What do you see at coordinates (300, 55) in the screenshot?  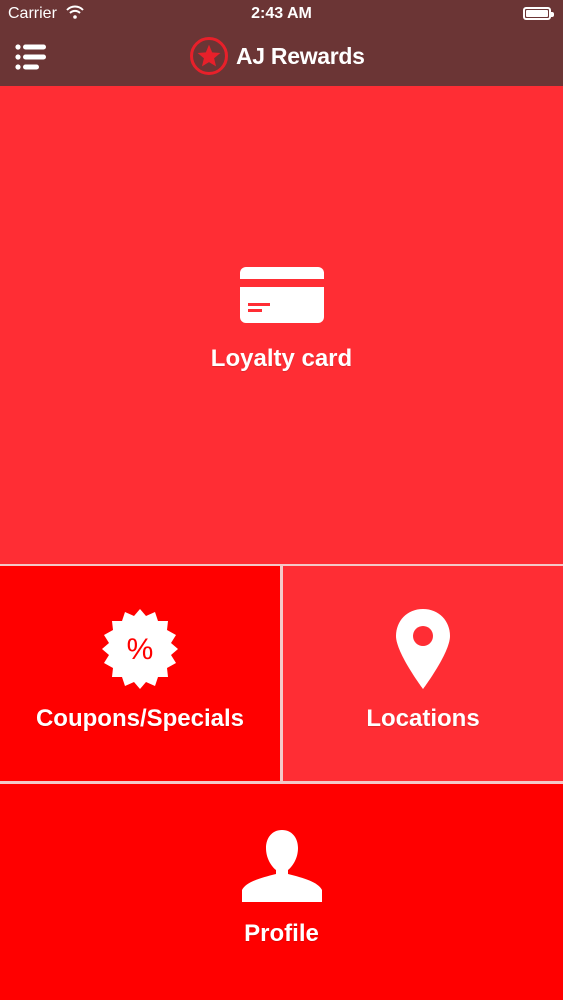 I see `app-title: AJ Rewards` at bounding box center [300, 55].